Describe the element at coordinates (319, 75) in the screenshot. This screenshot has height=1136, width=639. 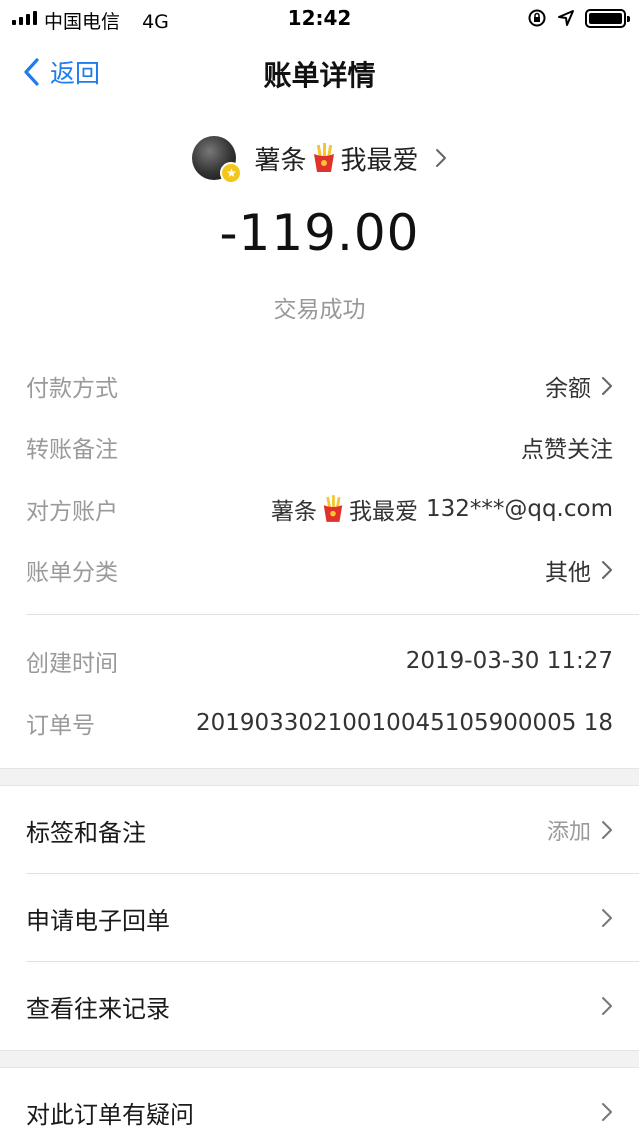
I see `page-title: 账单详情` at that location.